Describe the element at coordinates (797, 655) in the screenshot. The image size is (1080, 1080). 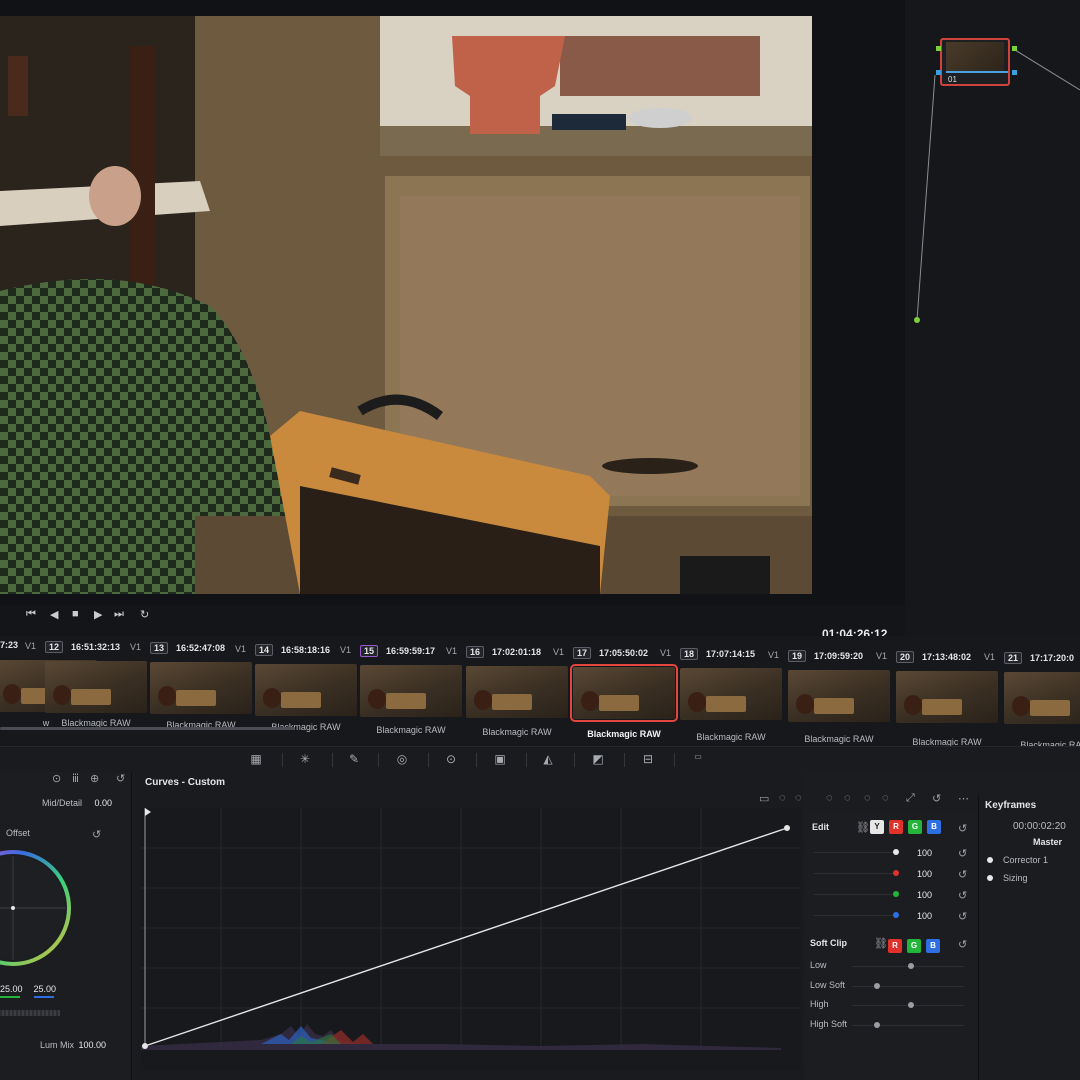
I see `clip-number: 19` at that location.